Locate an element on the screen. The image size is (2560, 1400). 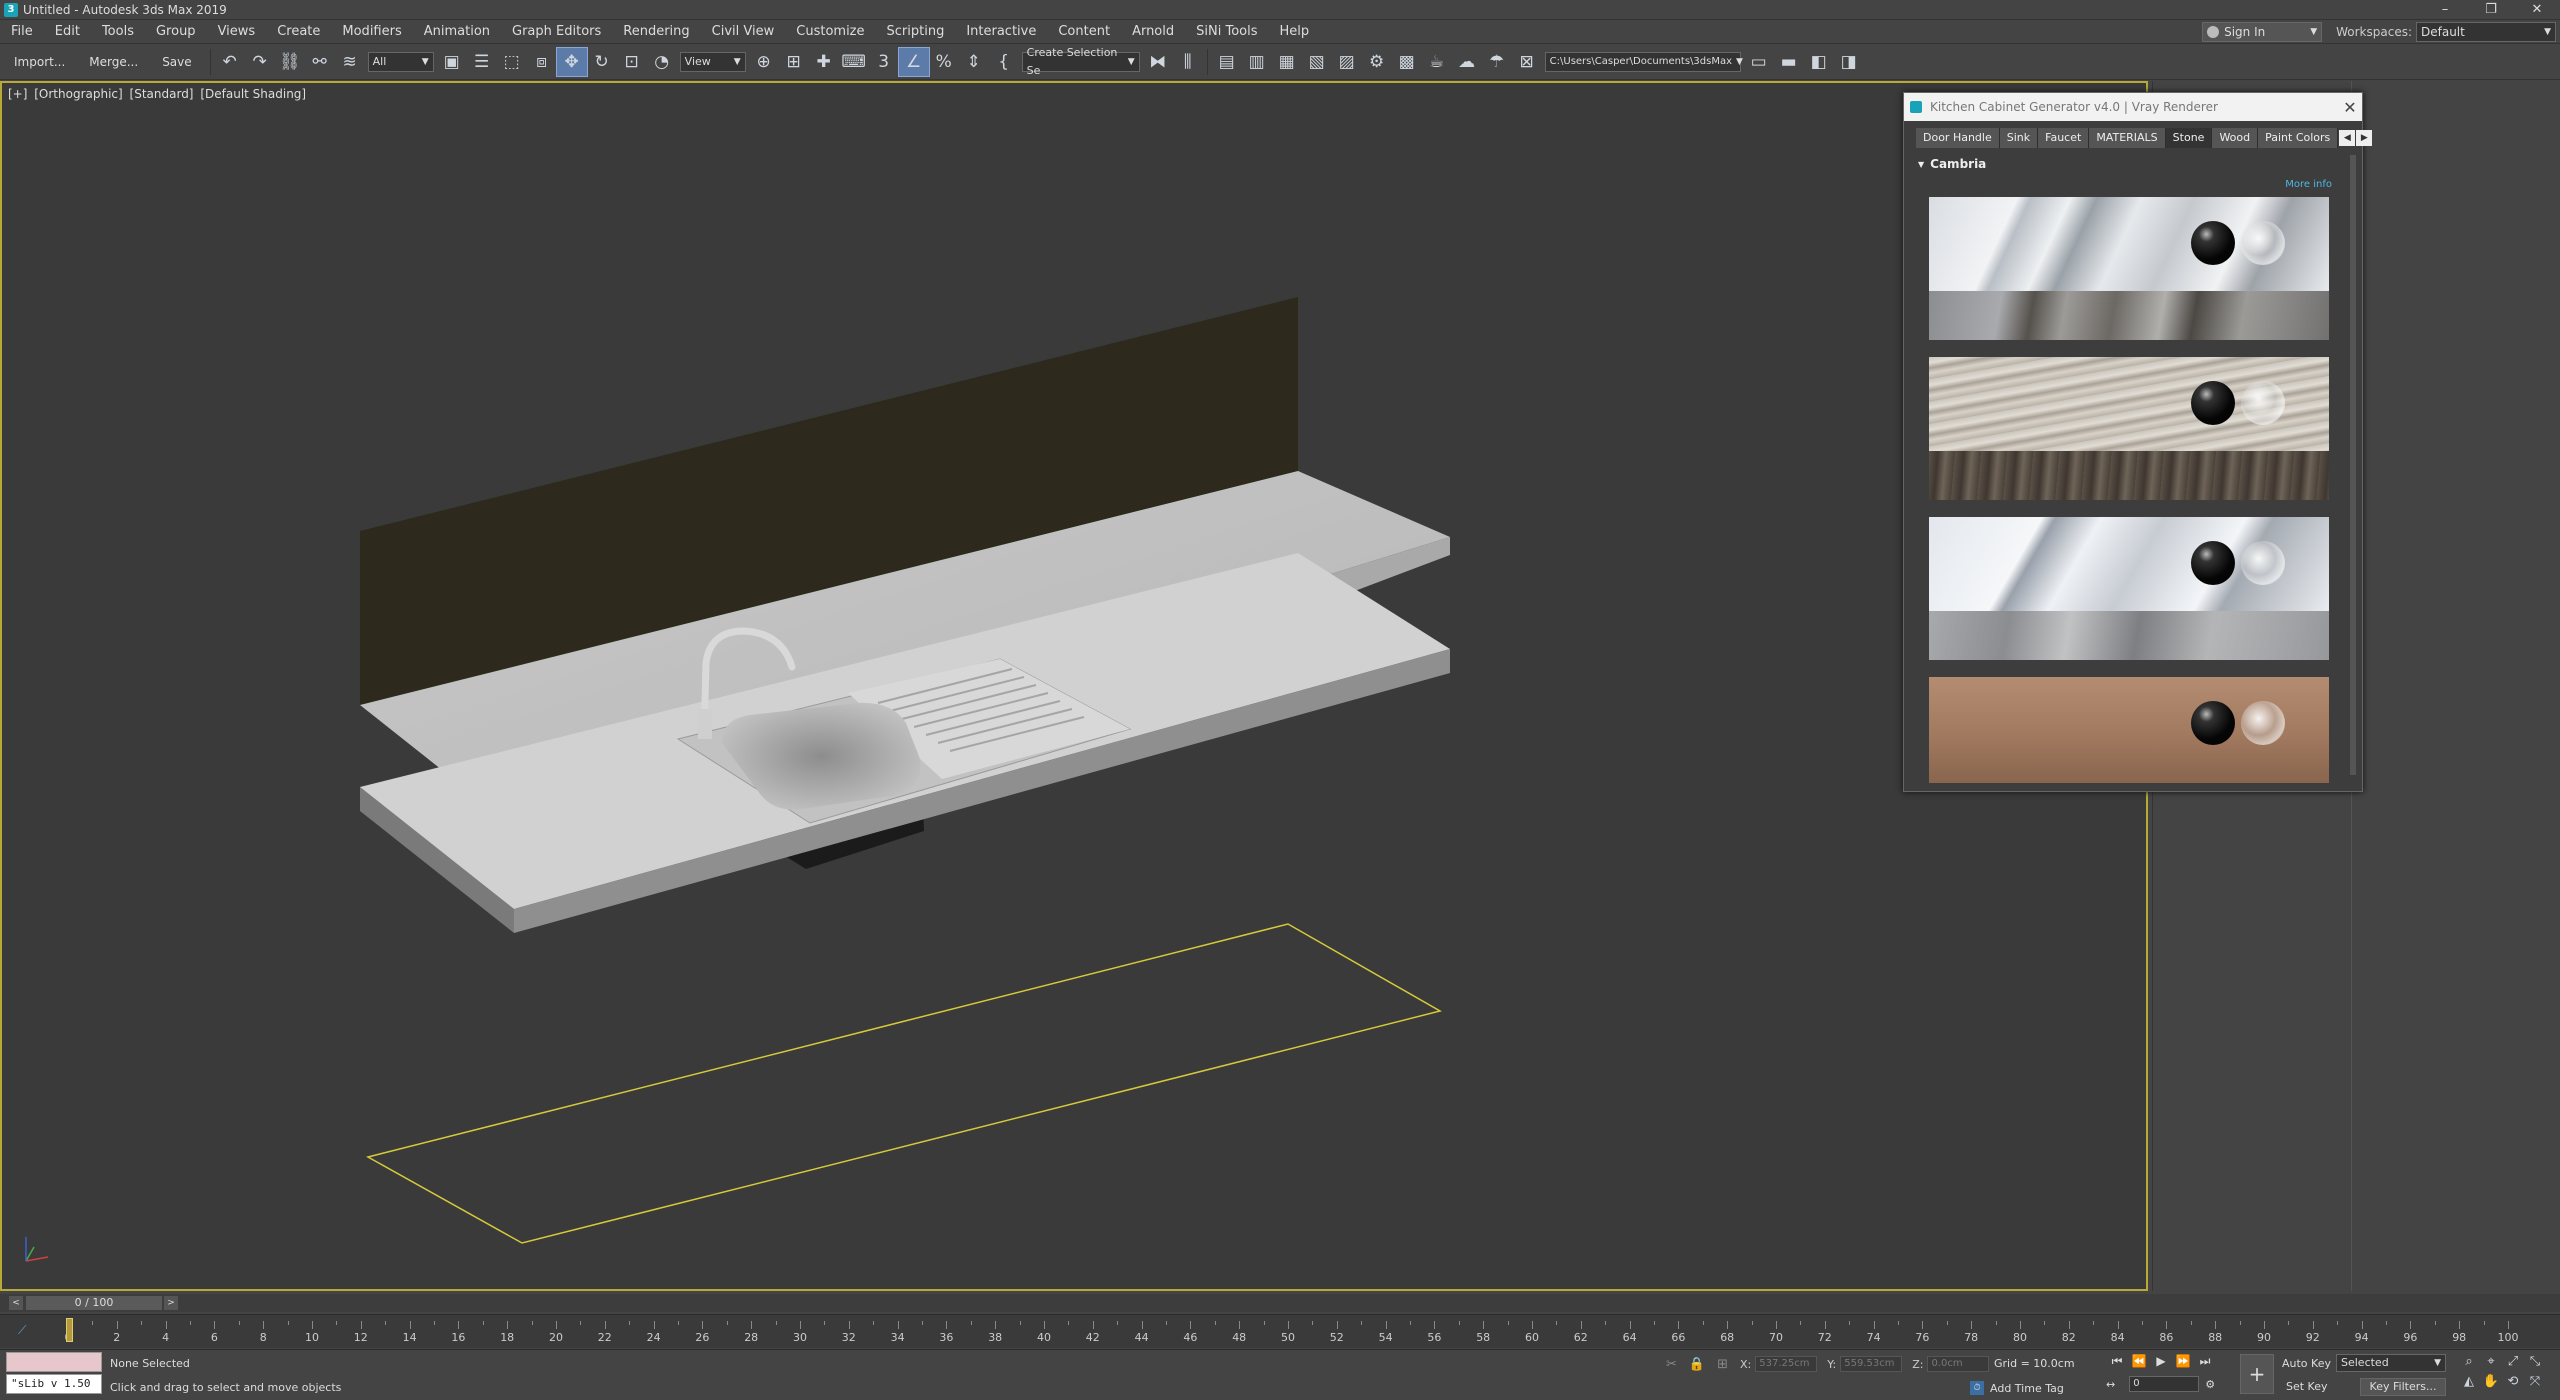
bind-spacewarp-icon: ≋ is located at coordinates (350, 62).